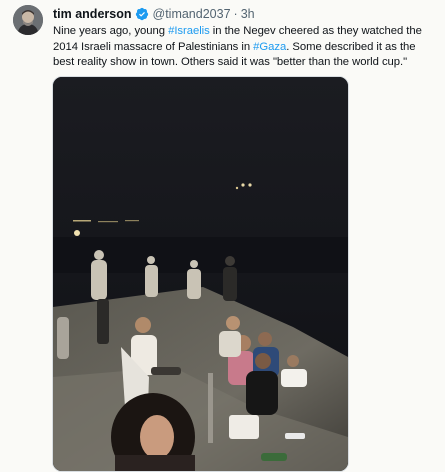 This screenshot has height=472, width=445. I want to click on avatar-image, so click(28, 20).